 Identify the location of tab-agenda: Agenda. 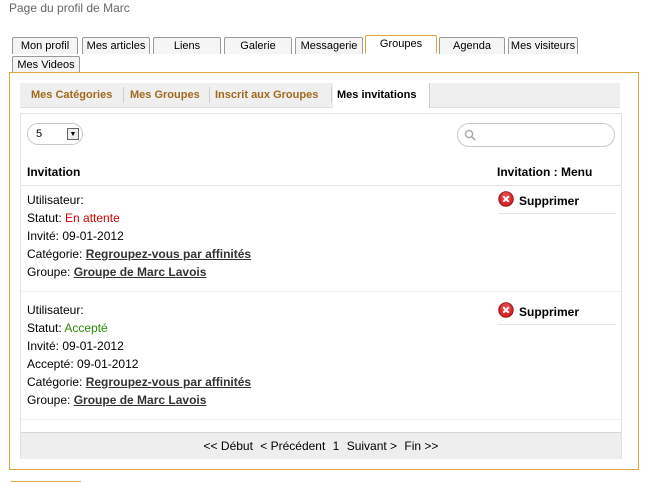
(472, 45).